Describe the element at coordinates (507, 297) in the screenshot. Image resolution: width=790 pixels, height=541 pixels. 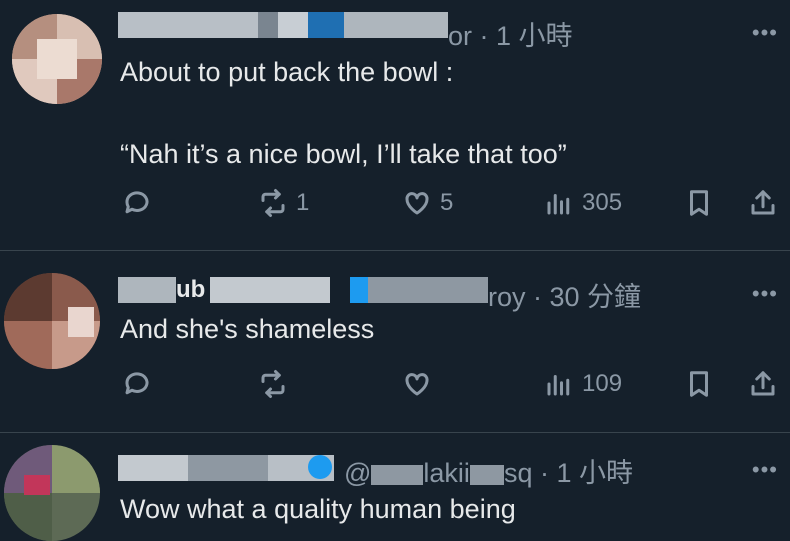
I see `handle: roy` at that location.